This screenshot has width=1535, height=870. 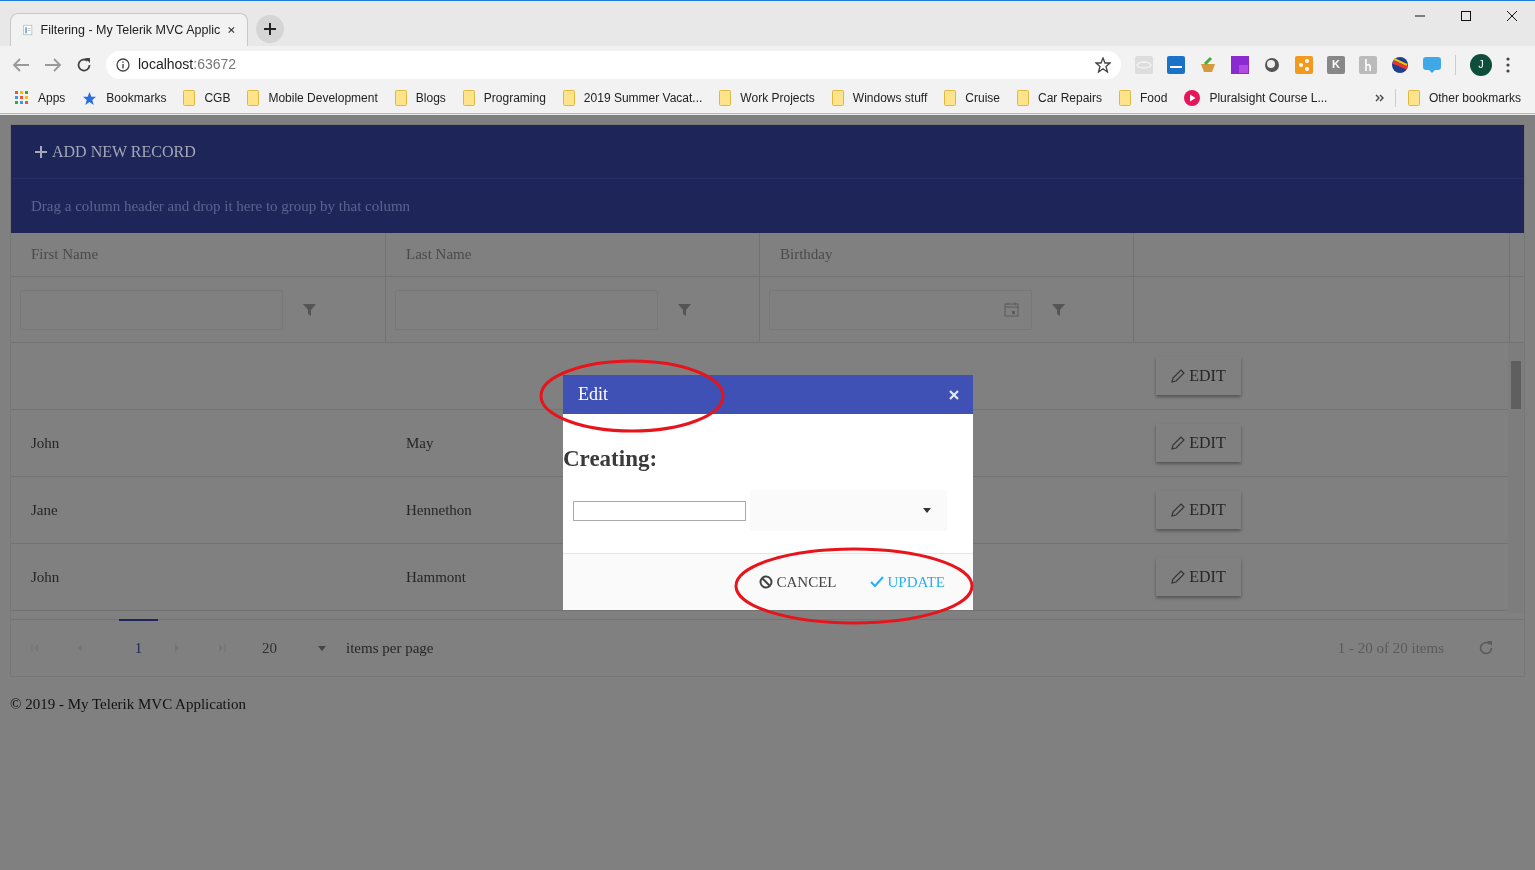 What do you see at coordinates (877, 582) in the screenshot?
I see `check-icon` at bounding box center [877, 582].